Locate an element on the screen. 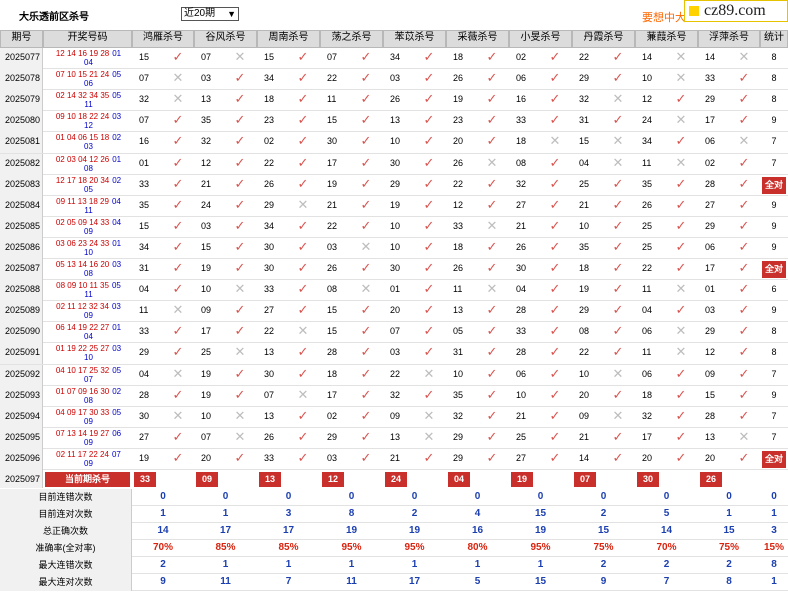  kill-number: 35 is located at coordinates (584, 246).